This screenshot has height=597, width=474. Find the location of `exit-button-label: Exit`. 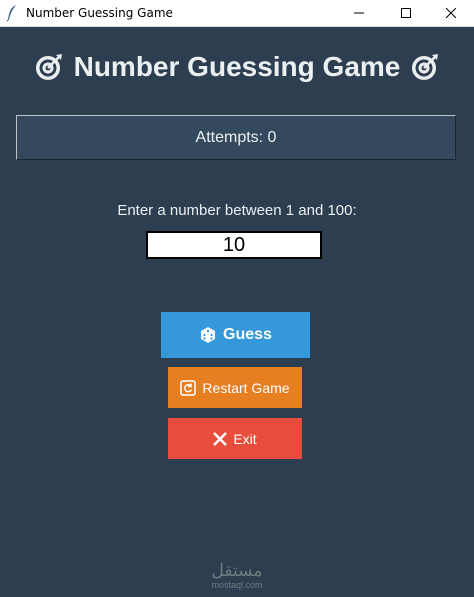

exit-button-label: Exit is located at coordinates (245, 438).